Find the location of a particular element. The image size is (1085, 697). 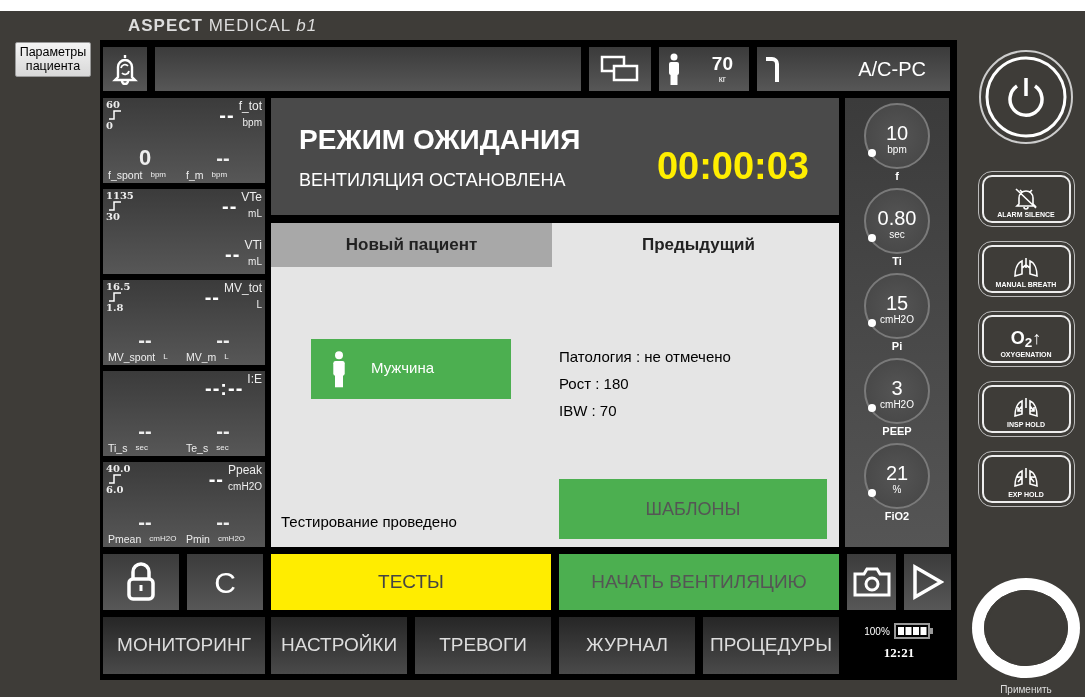

setting-dial: 15 cmH2O is located at coordinates (897, 305).